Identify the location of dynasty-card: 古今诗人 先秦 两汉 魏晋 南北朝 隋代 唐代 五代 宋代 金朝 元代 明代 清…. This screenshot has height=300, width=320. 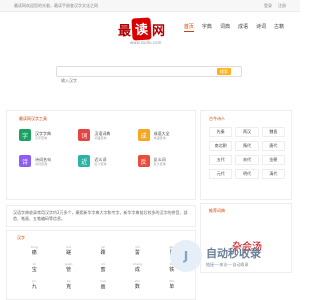
(246, 155).